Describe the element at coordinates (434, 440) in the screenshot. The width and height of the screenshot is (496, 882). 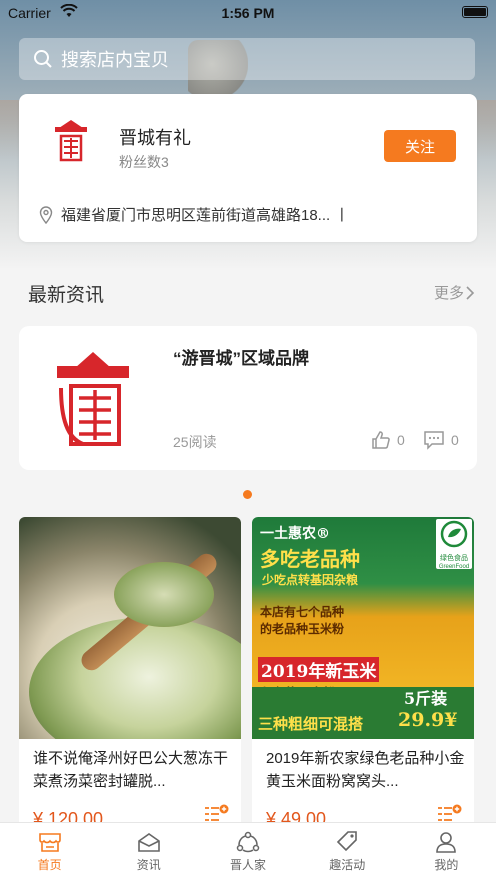
I see `comment-icon` at that location.